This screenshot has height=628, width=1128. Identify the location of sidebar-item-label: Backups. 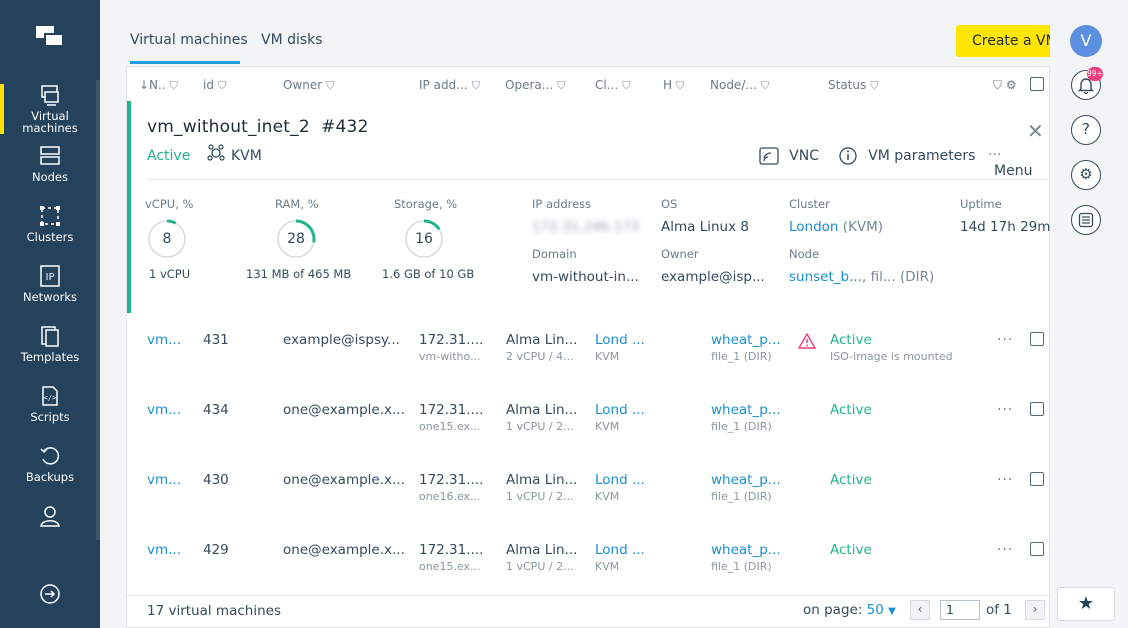
(50, 477).